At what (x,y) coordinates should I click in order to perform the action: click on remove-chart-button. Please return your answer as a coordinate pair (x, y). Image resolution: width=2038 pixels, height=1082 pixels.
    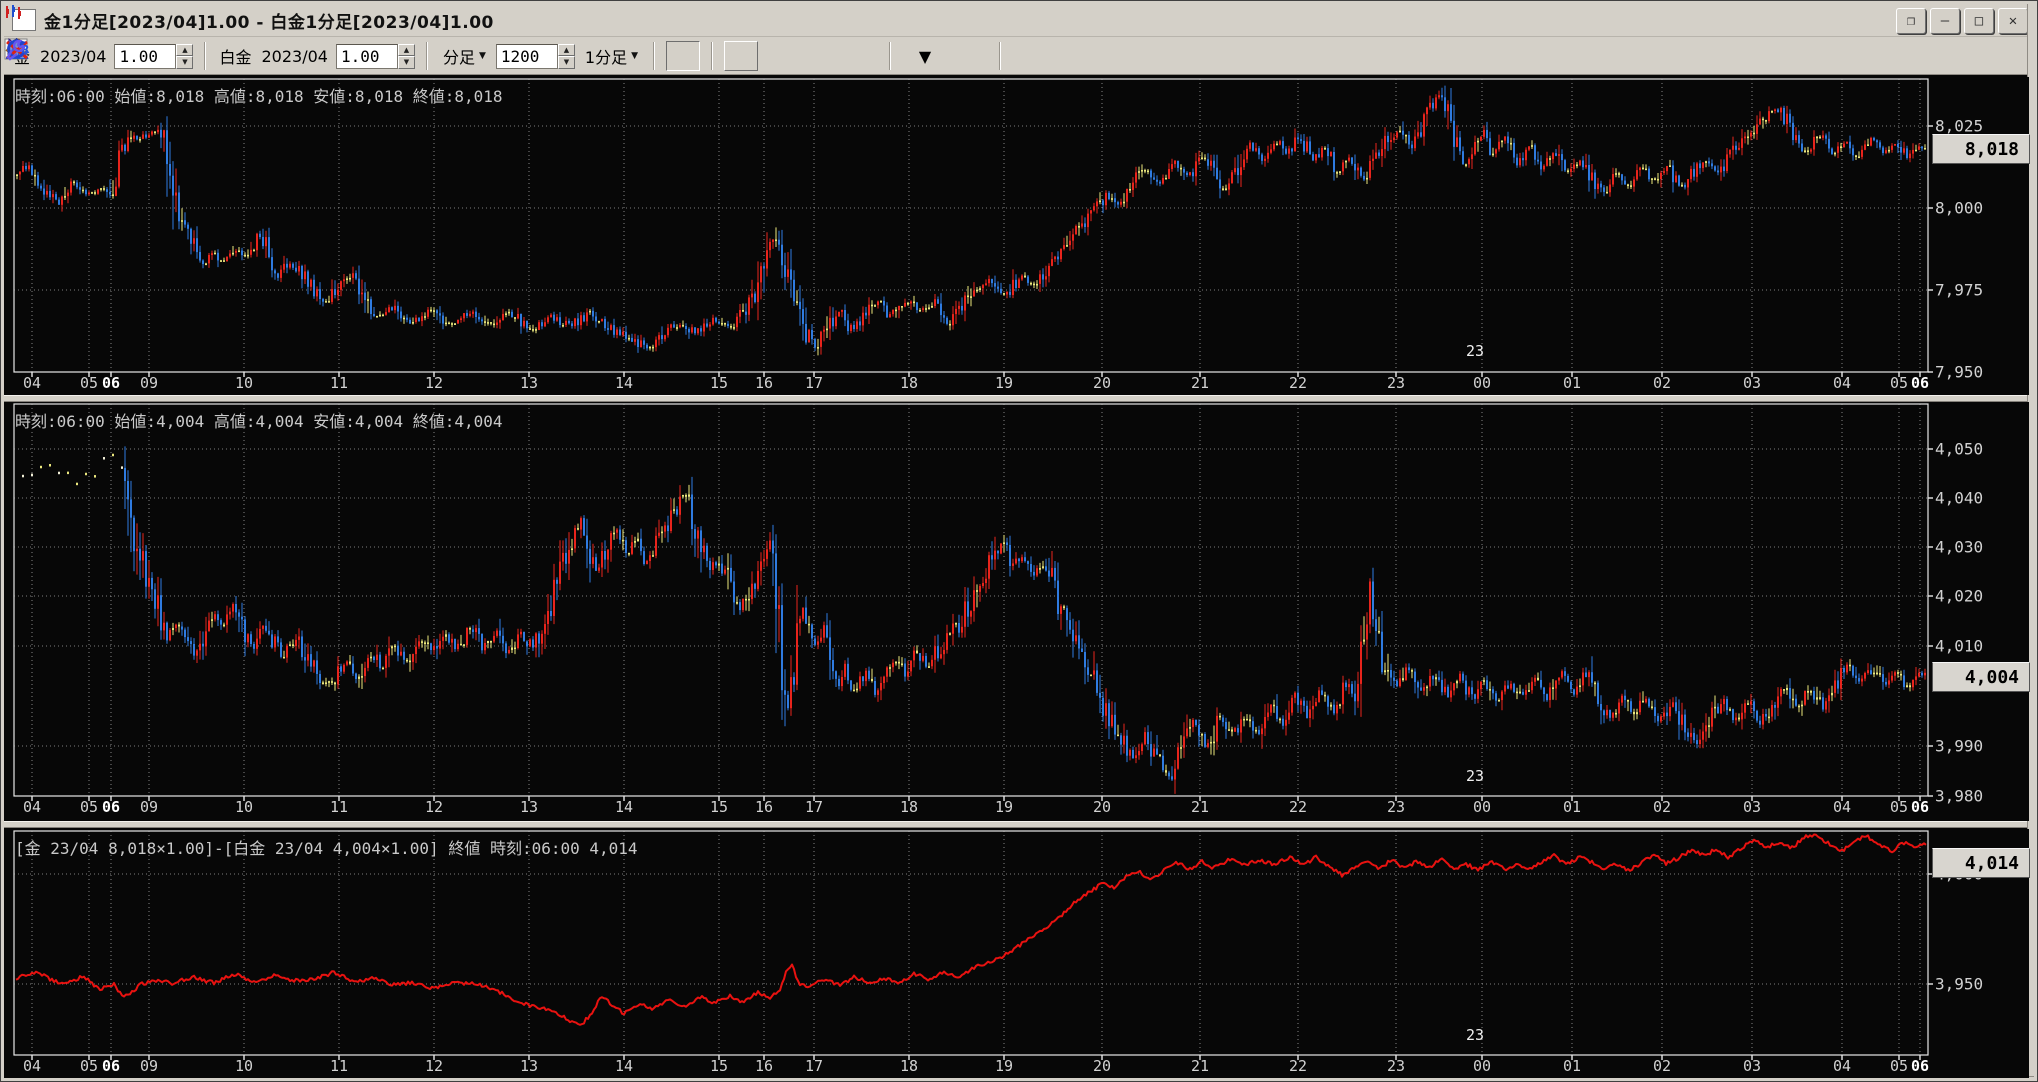
    Looking at the image, I should click on (497, 55).